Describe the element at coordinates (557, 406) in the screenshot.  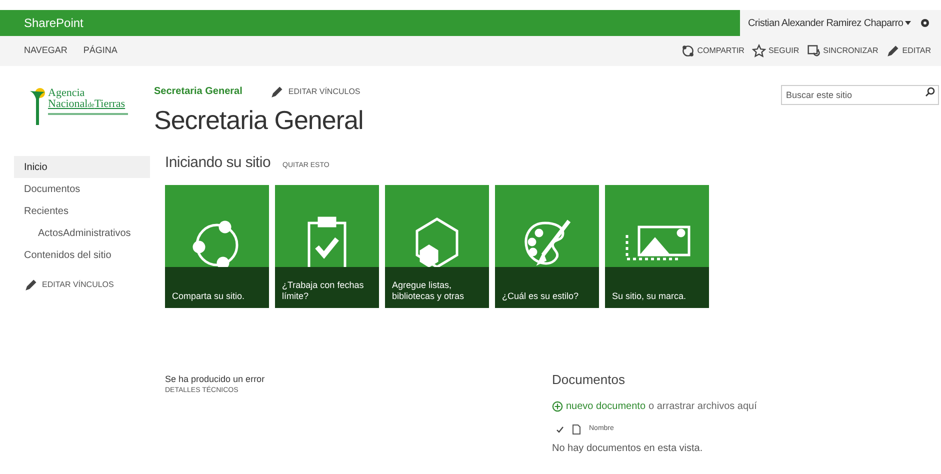
I see `add-circle-icon` at that location.